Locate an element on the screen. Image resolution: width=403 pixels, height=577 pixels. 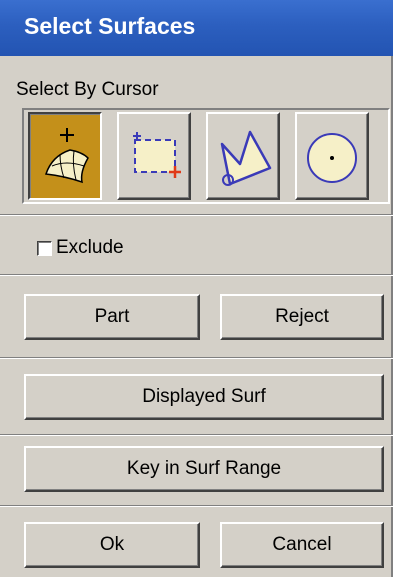
surface-pick-tool-button is located at coordinates (65, 156).